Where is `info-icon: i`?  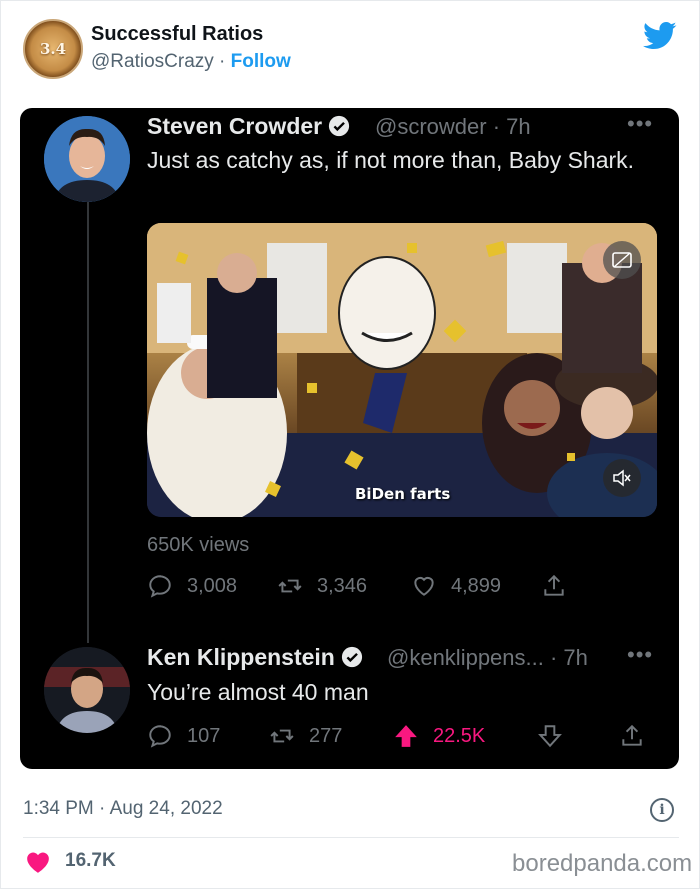
info-icon: i is located at coordinates (662, 810).